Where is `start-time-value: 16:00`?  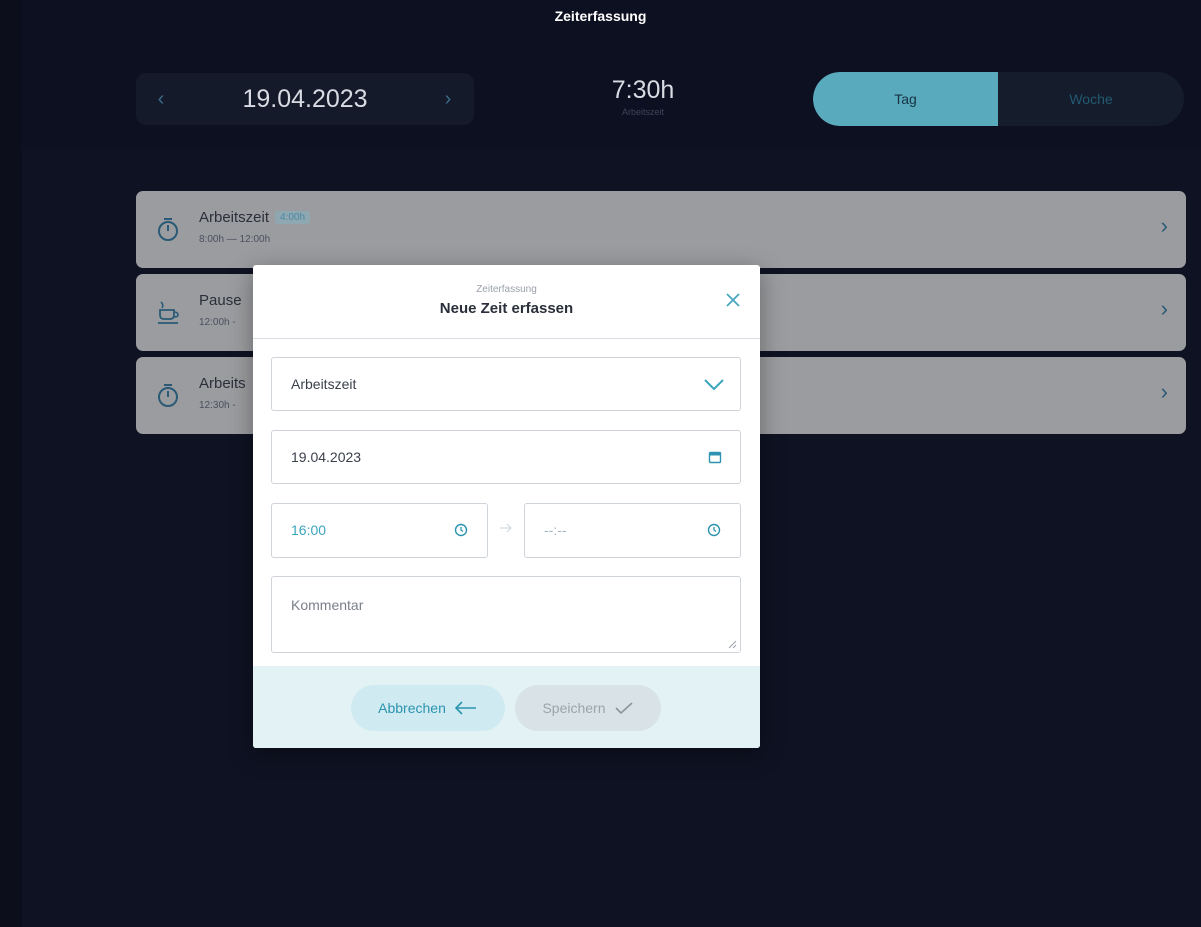
start-time-value: 16:00 is located at coordinates (309, 530).